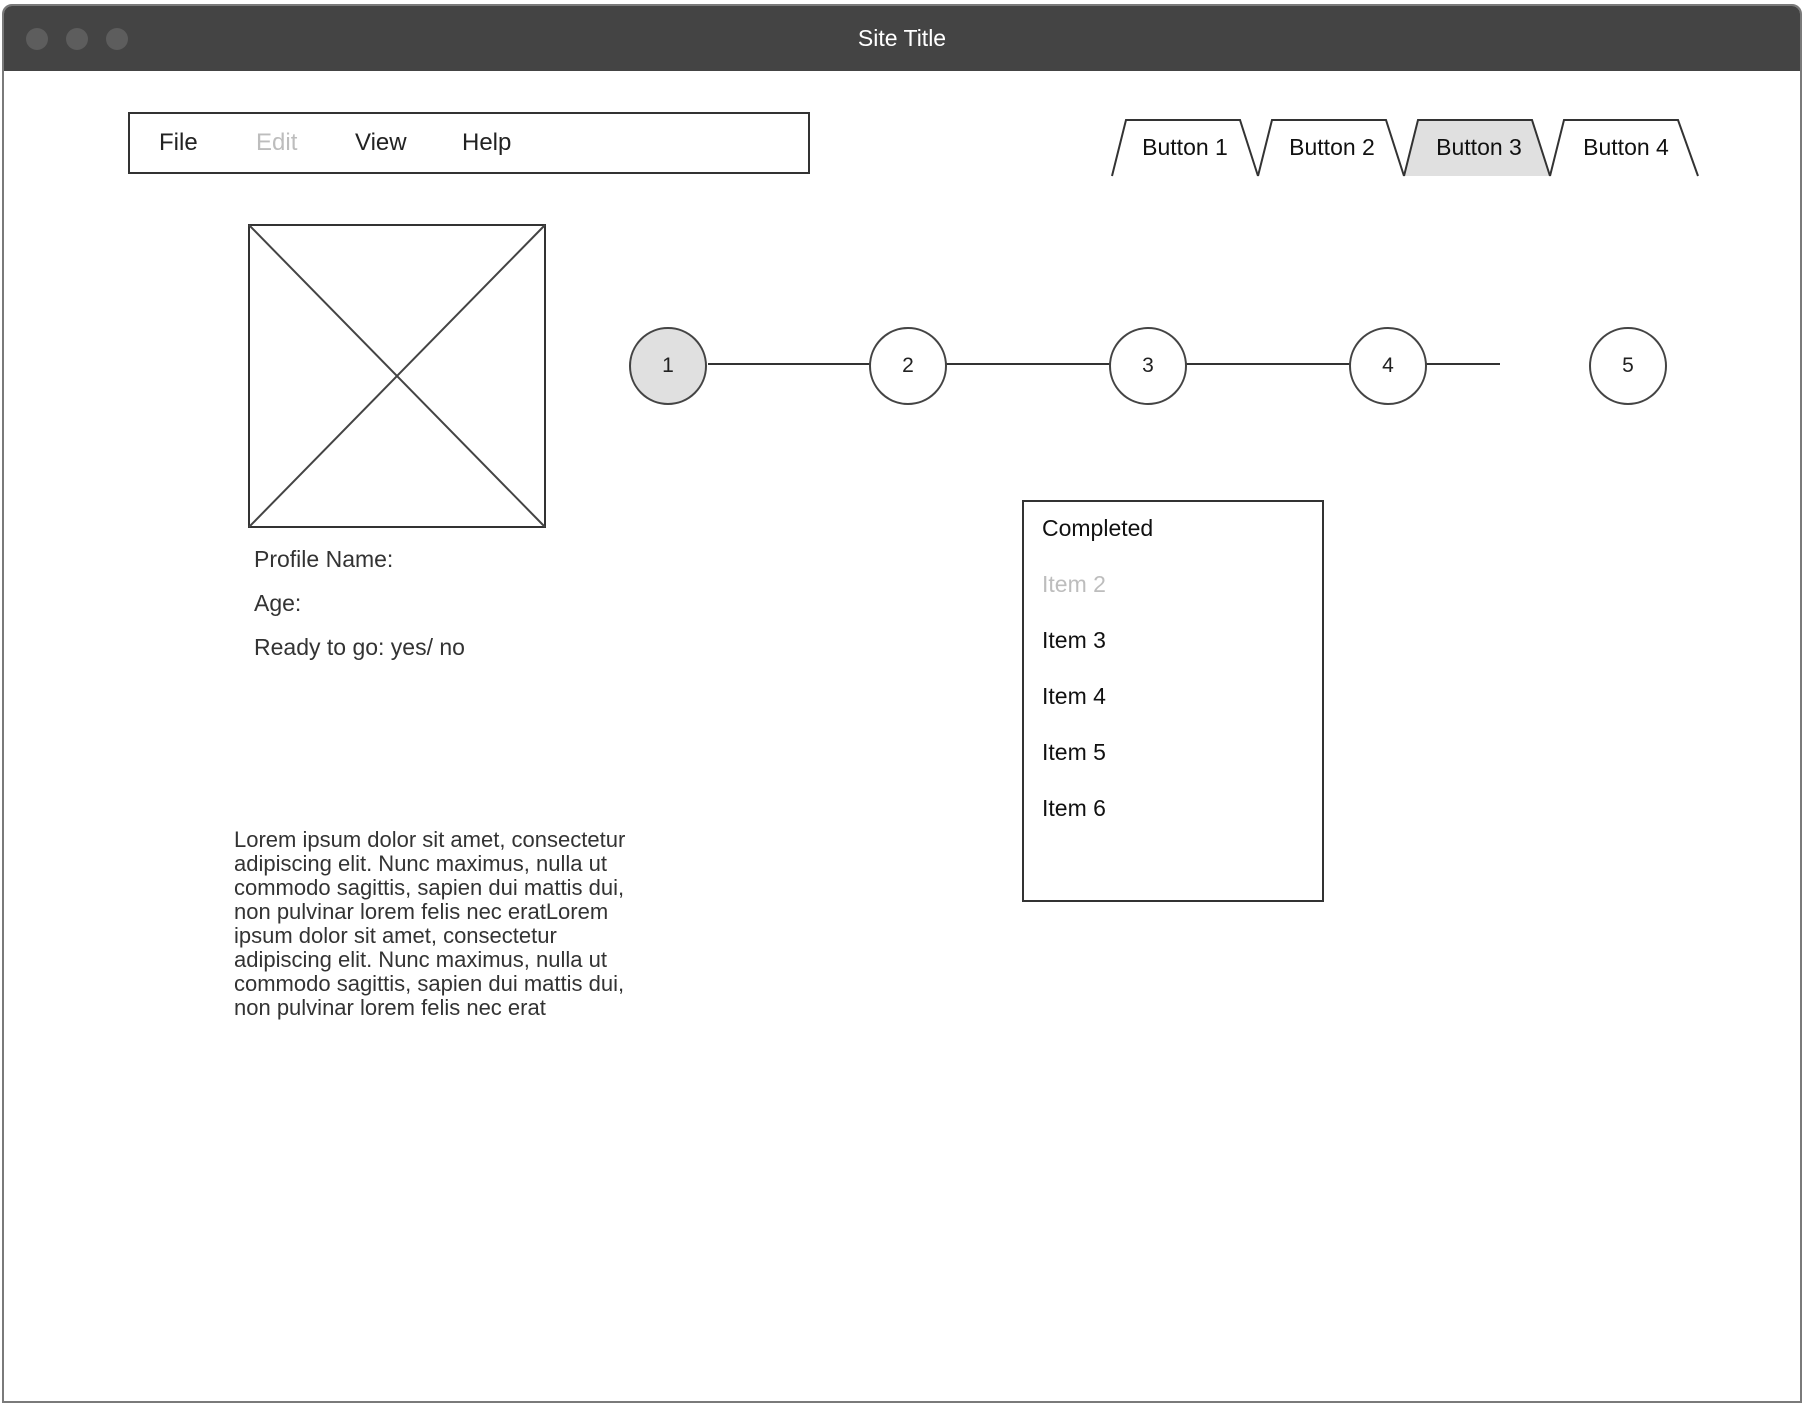 Image resolution: width=1806 pixels, height=1406 pixels. I want to click on step-1: 1, so click(668, 366).